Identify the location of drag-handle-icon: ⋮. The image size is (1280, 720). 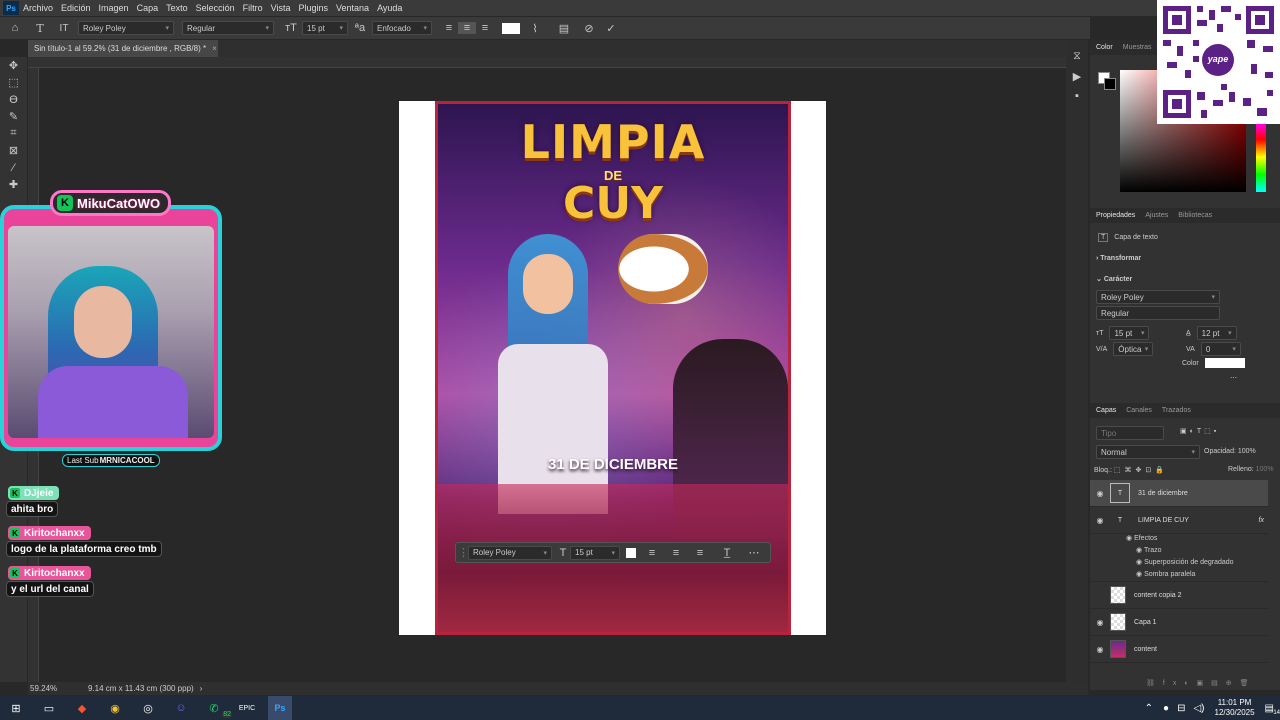
(463, 552).